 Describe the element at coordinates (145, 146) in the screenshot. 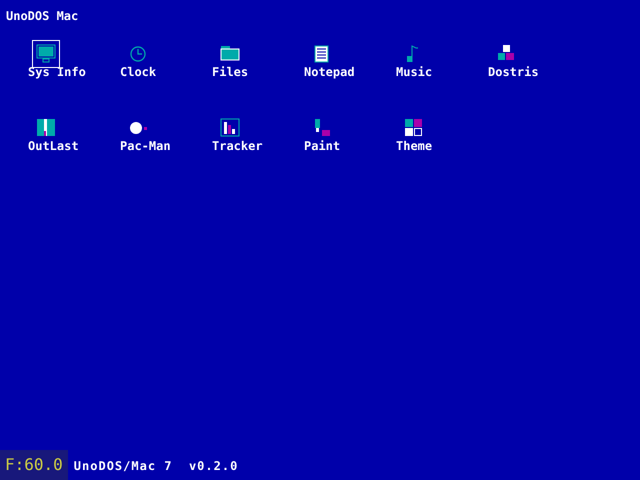

I see `icon-label: Pac-Man` at that location.